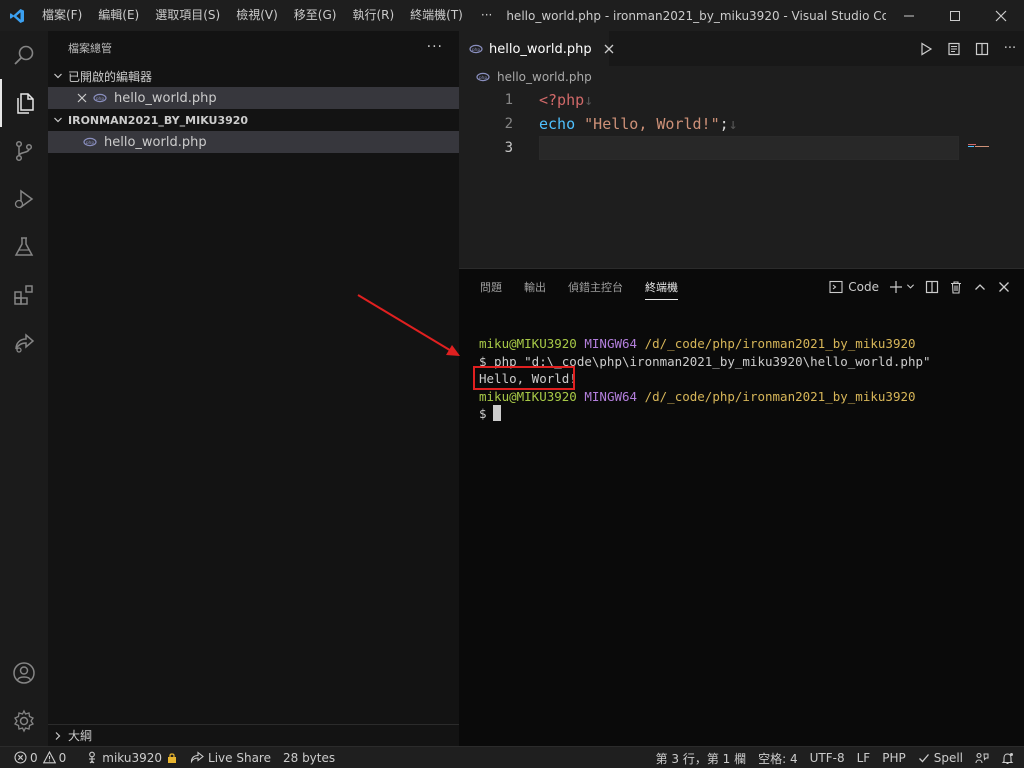 The image size is (1024, 768). Describe the element at coordinates (1004, 286) in the screenshot. I see `close-panel-button` at that location.